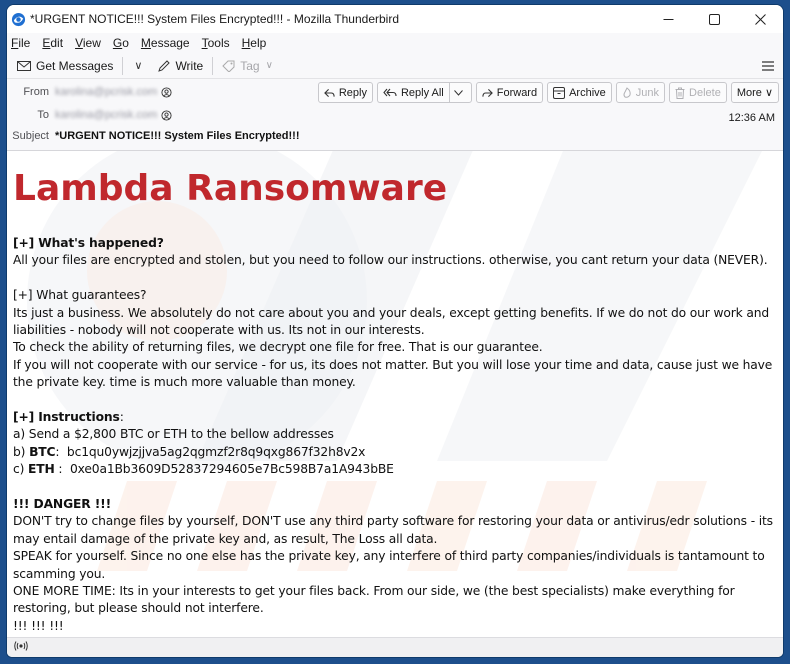  What do you see at coordinates (145, 43) in the screenshot?
I see `menu-message-accel: M` at bounding box center [145, 43].